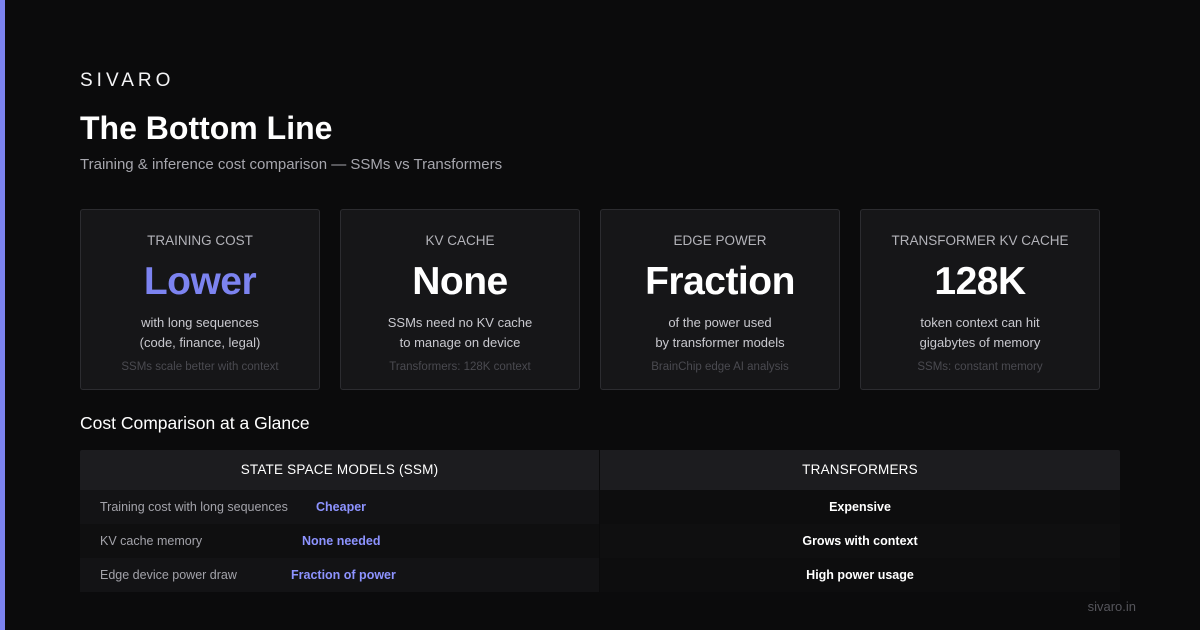 Image resolution: width=1200 pixels, height=630 pixels. What do you see at coordinates (720, 333) in the screenshot?
I see `stat-card-description: of the power used by transformer models` at bounding box center [720, 333].